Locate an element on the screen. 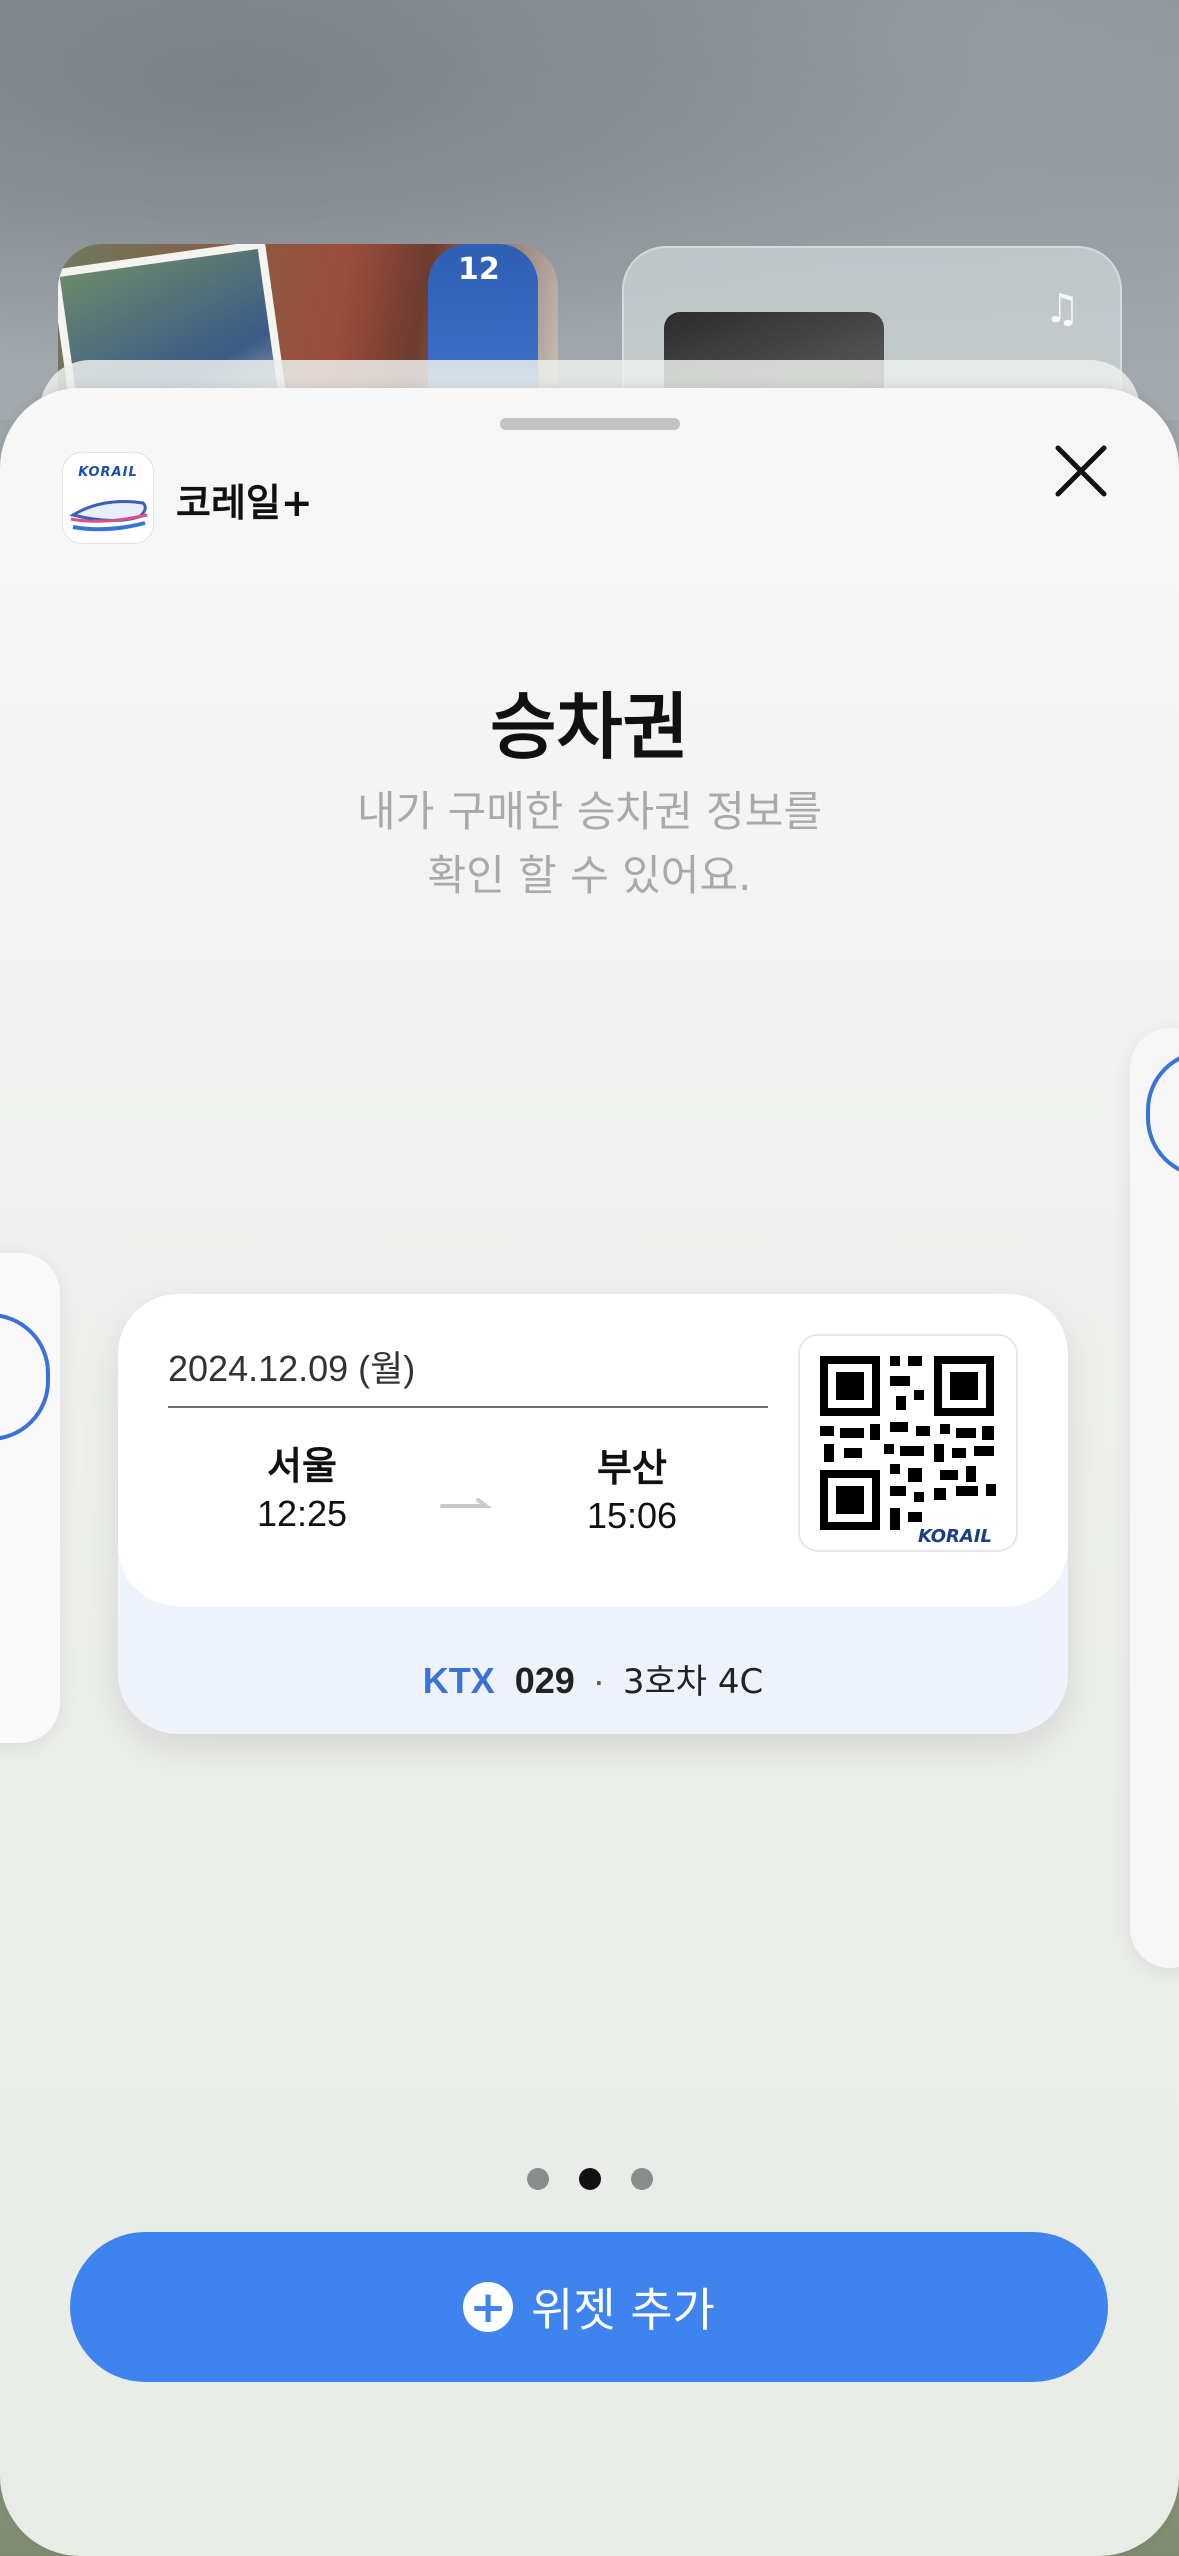  departure-station: 서울 is located at coordinates (302, 1466).